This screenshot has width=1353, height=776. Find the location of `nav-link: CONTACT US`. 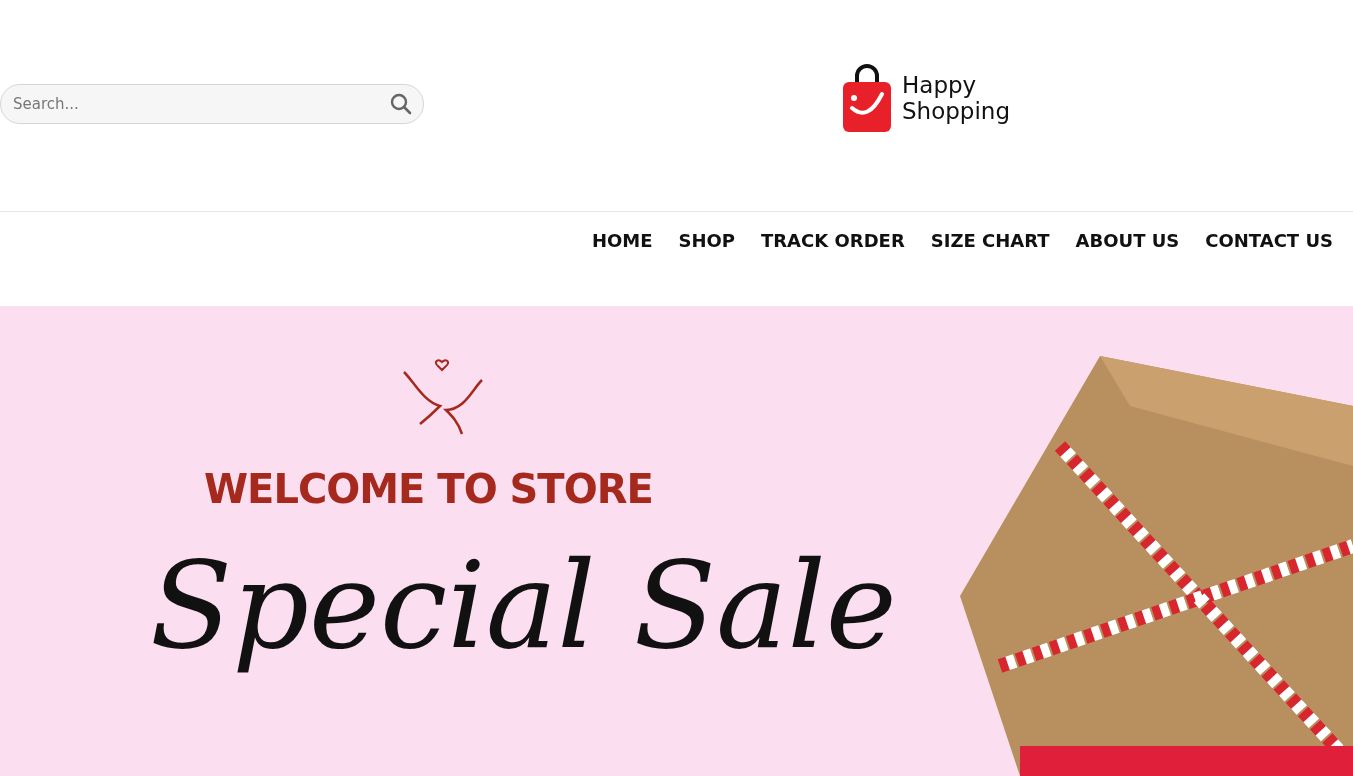

nav-link: CONTACT US is located at coordinates (1269, 240).